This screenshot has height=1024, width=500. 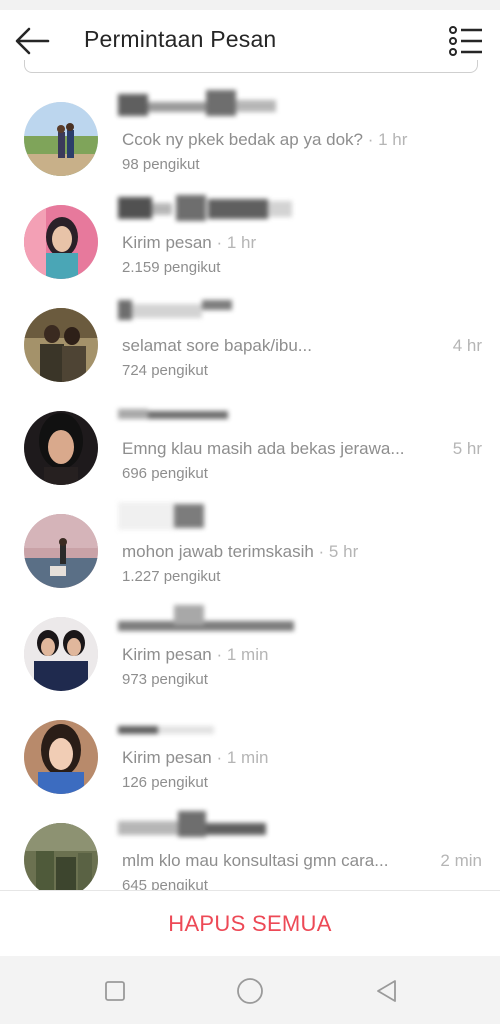 I want to click on list-menu-icon, so click(x=465, y=41).